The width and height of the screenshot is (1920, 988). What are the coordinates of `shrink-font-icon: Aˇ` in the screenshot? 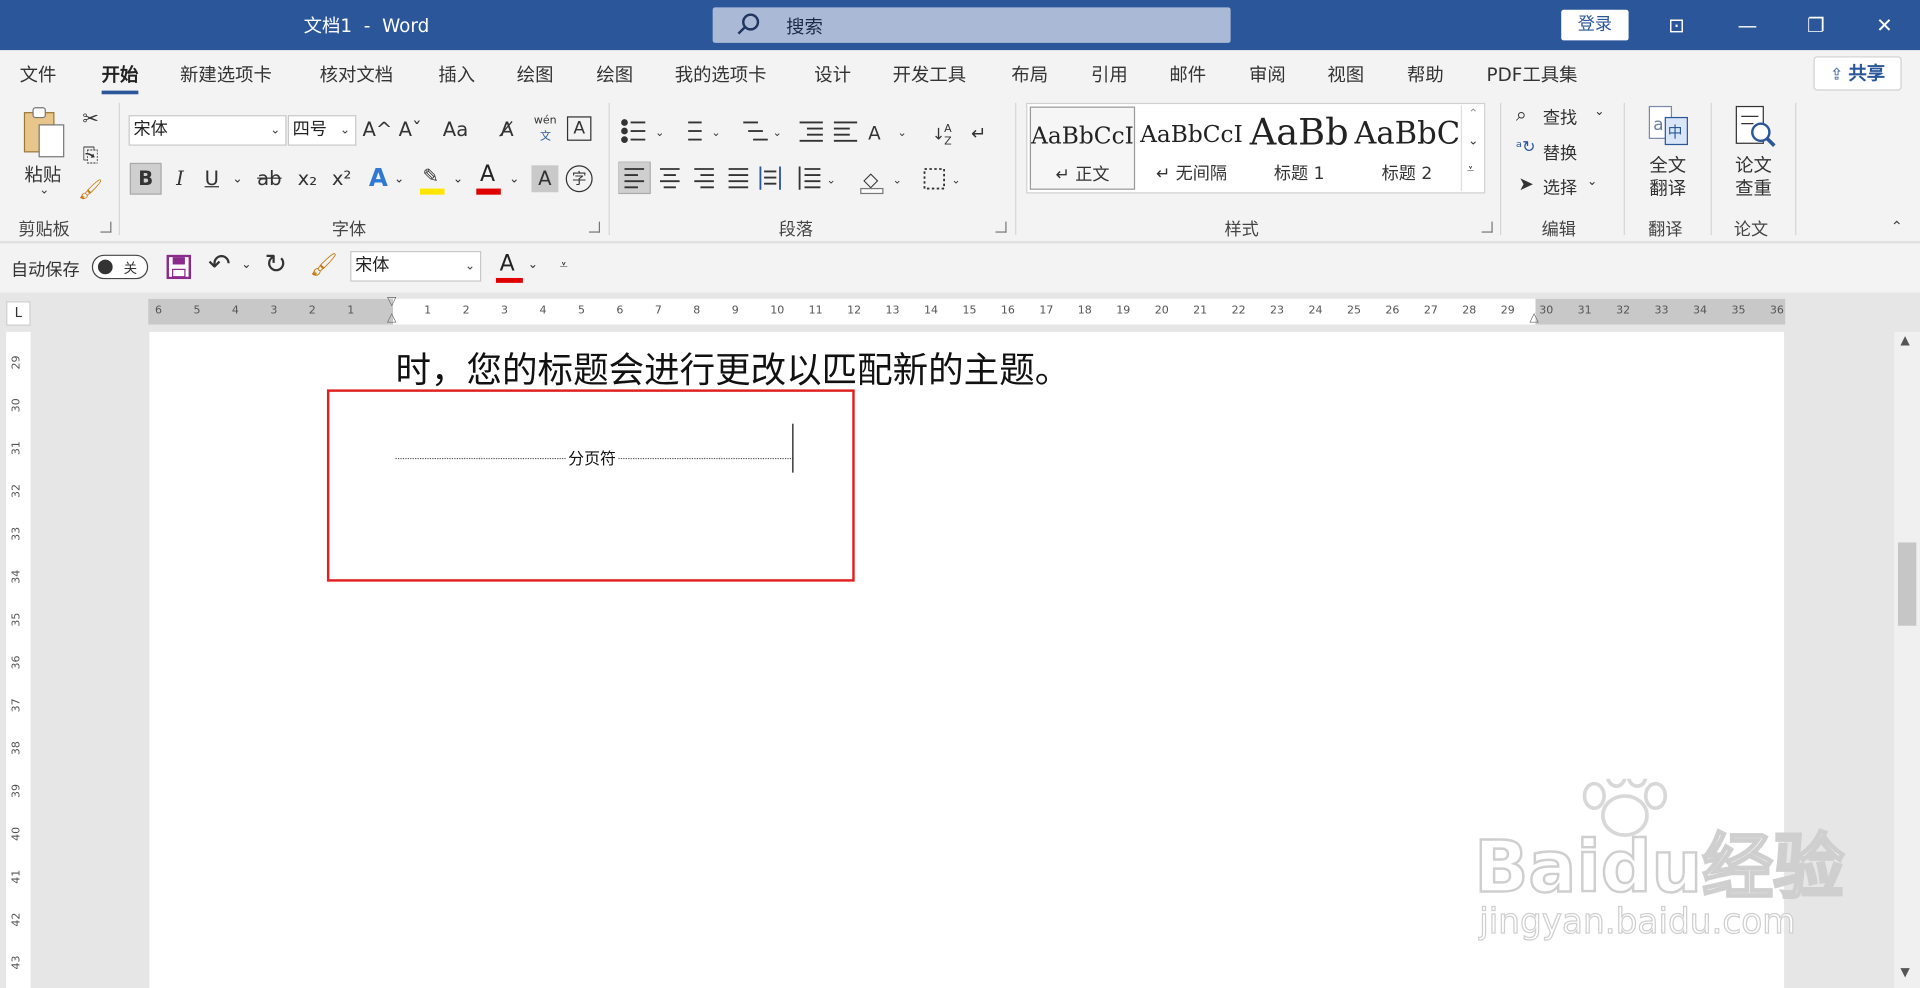 It's located at (410, 129).